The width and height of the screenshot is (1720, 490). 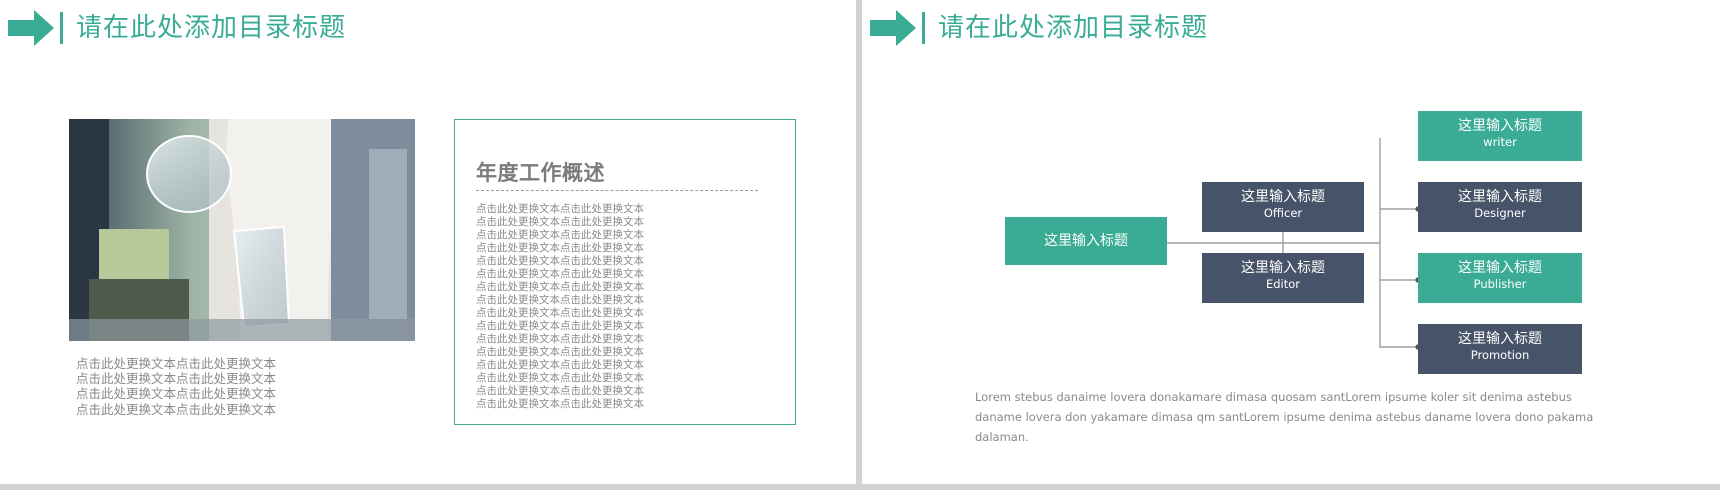 I want to click on org-node-designer: 这里输入标题 Designer, so click(x=1500, y=207).